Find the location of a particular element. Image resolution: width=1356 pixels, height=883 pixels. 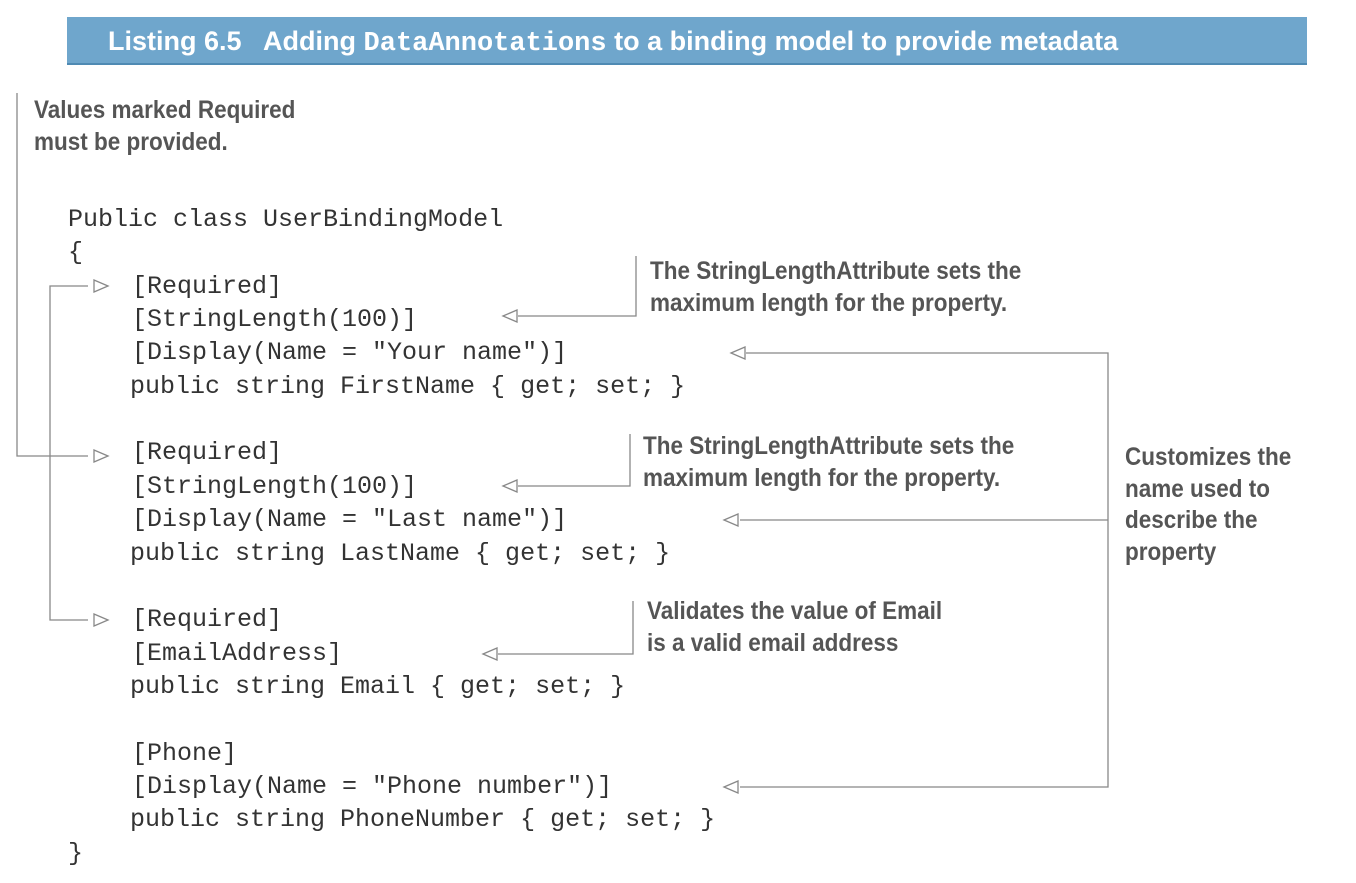

annotation-required: Values marked Required must be provided. is located at coordinates (165, 126).